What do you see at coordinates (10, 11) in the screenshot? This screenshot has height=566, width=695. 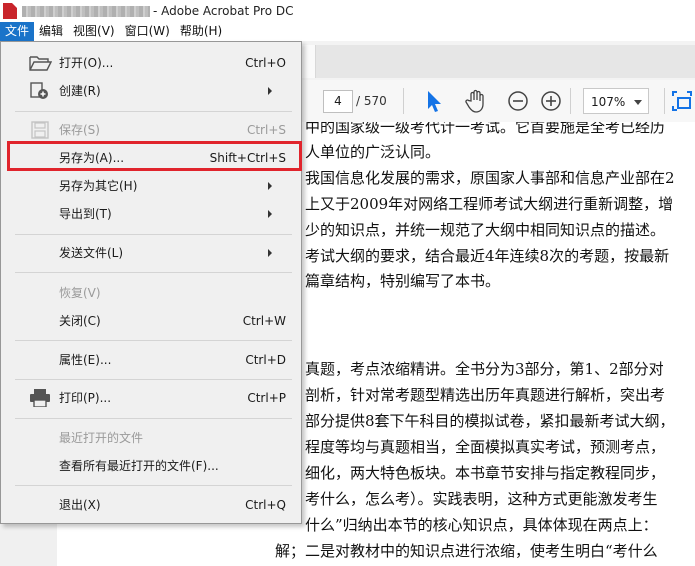 I see `acrobat-app-icon` at bounding box center [10, 11].